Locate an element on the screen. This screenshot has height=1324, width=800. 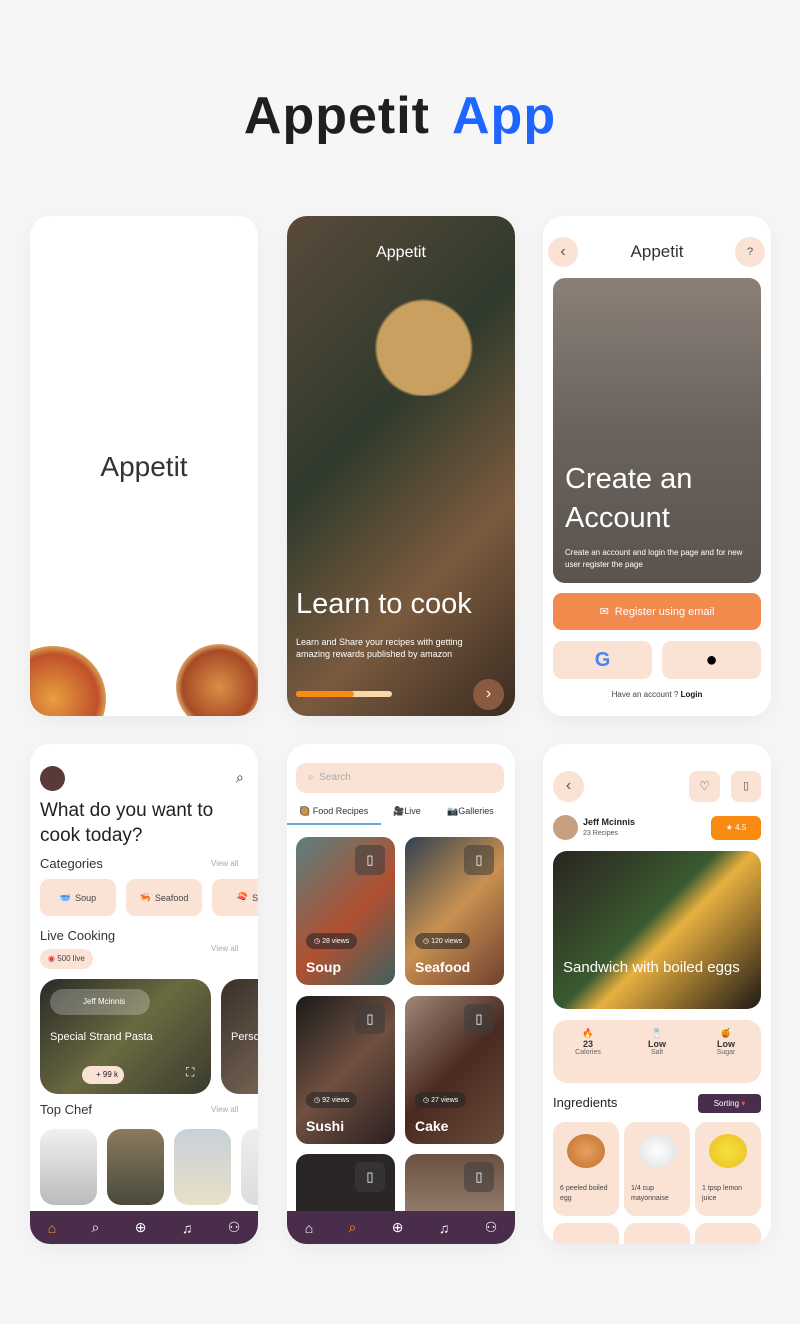
views-count: 92 views is located at coordinates (336, 1100).